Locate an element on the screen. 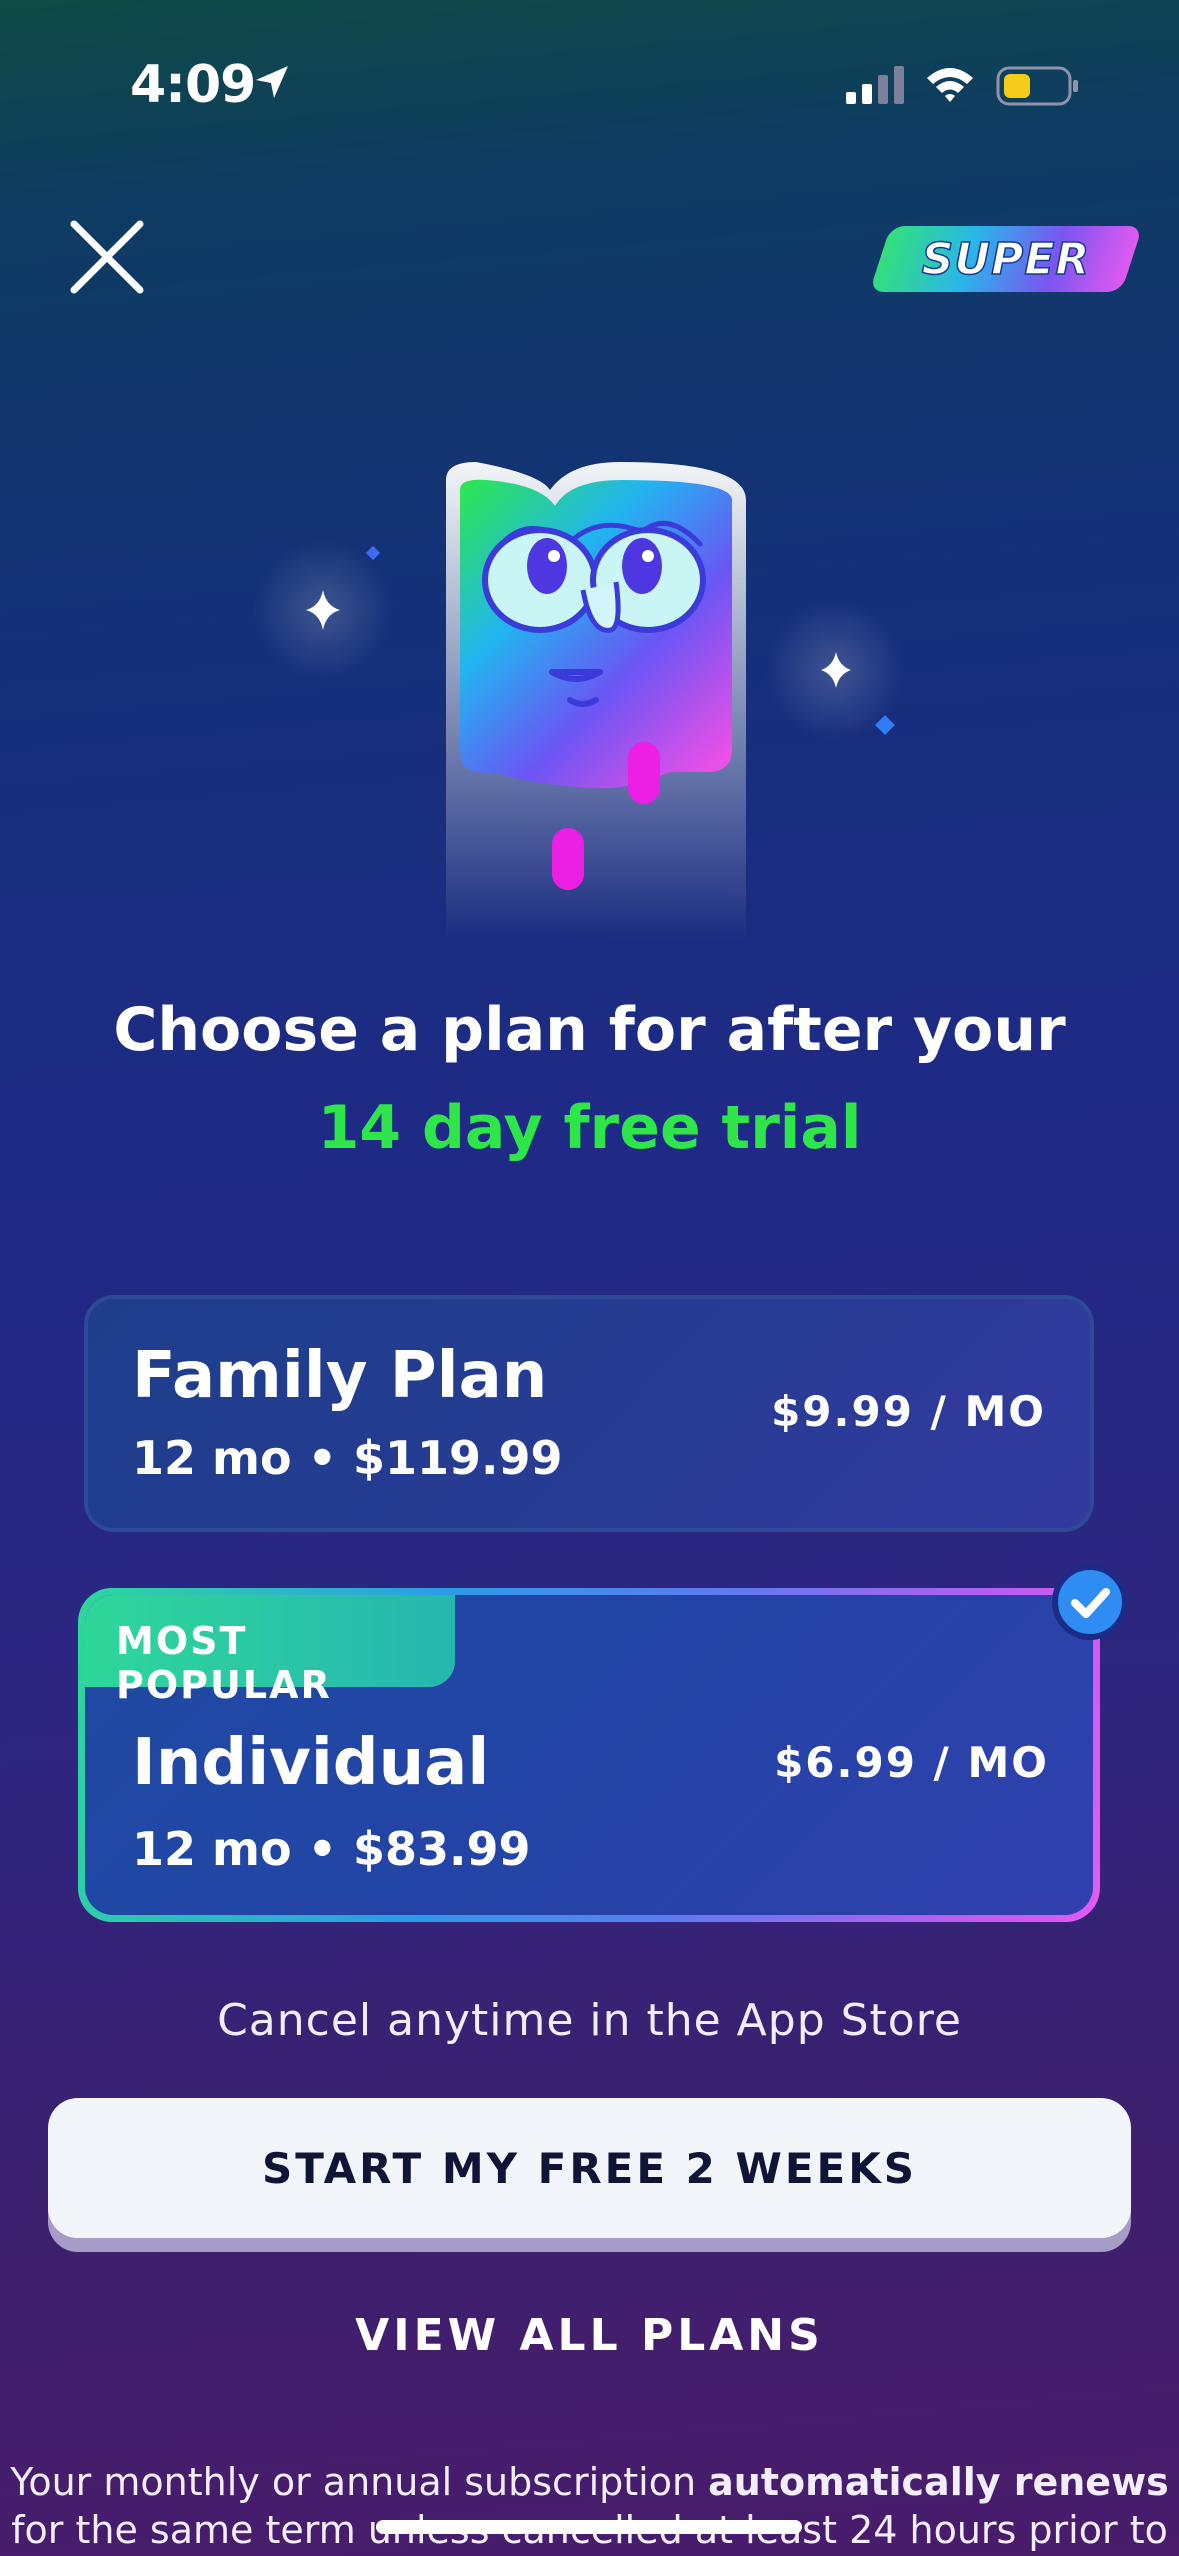 The image size is (1179, 2556). legal-line1-bold: automatically renews is located at coordinates (938, 2482).